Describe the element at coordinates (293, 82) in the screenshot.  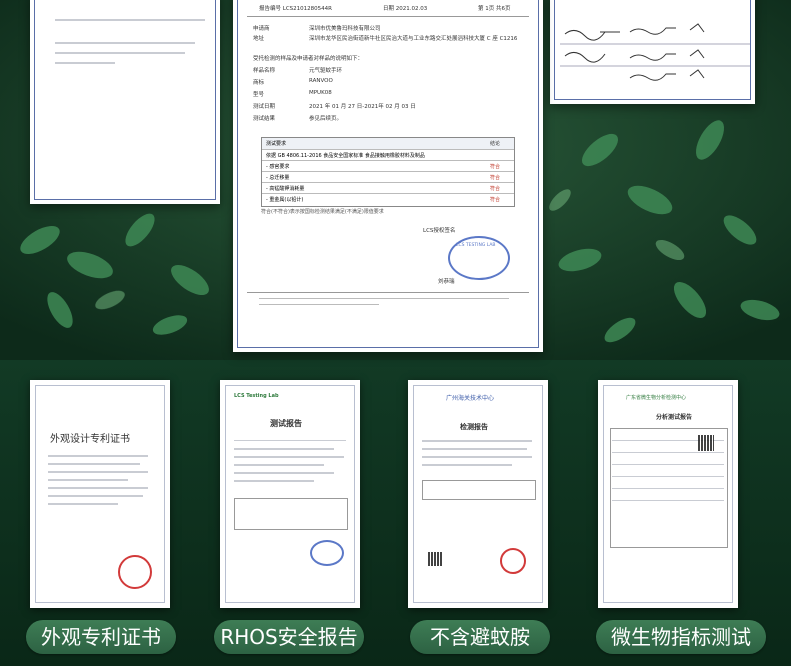
I see `info-row-trademark: 商标 RANVOO` at that location.